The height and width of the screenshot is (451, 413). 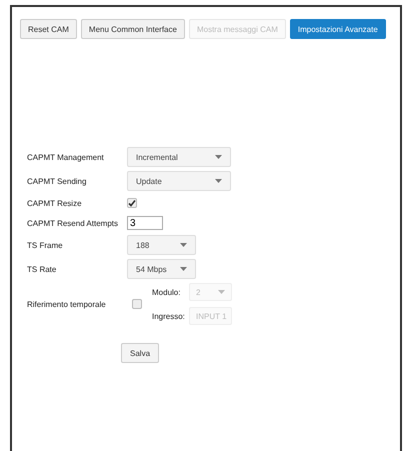 I want to click on field-label: Modulo:, so click(x=167, y=292).